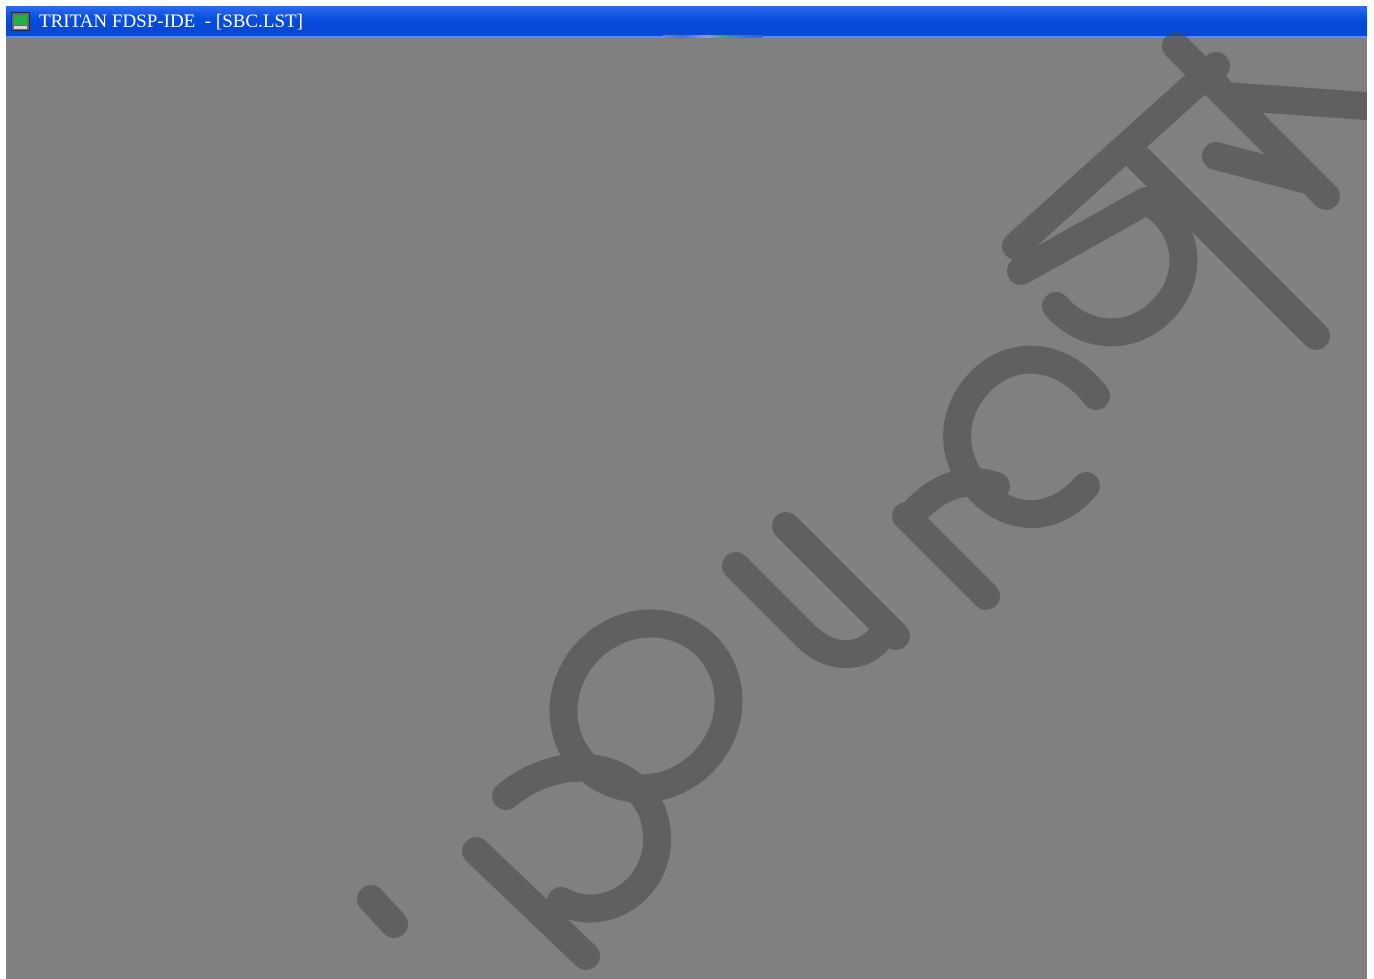  I want to click on app-icon-base, so click(20, 27).